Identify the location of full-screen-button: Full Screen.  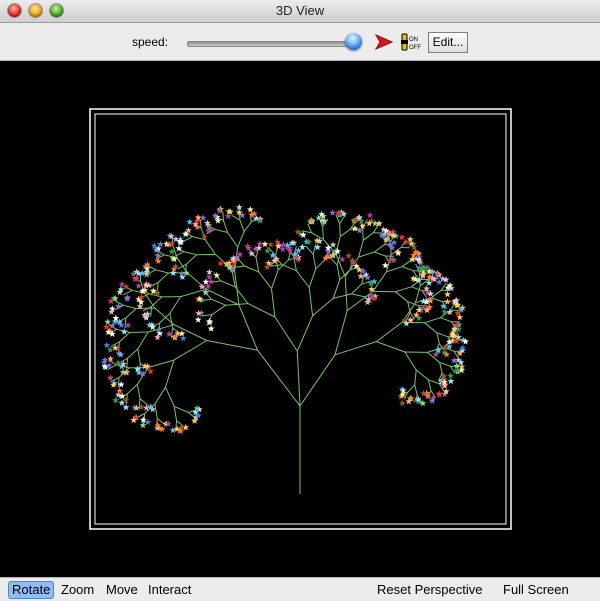
(536, 589).